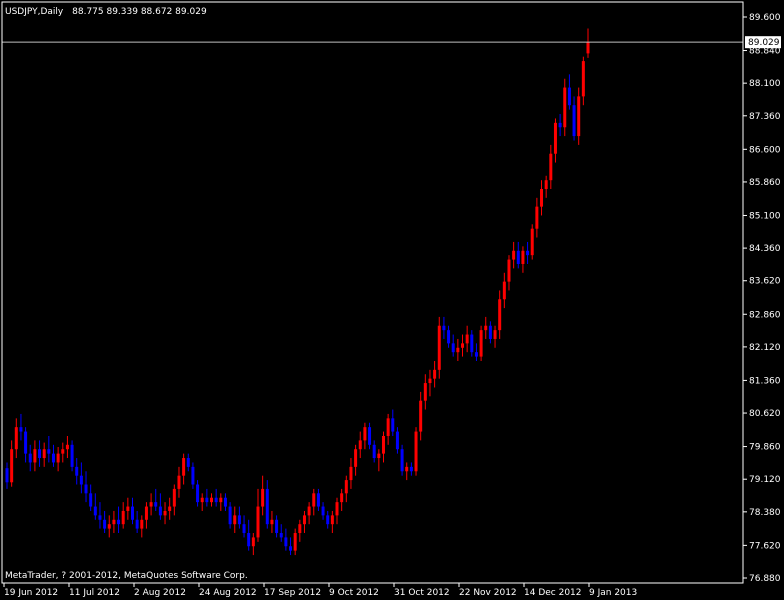 The width and height of the screenshot is (784, 600). What do you see at coordinates (228, 593) in the screenshot?
I see `time-tick-label: 24 Aug 2012` at bounding box center [228, 593].